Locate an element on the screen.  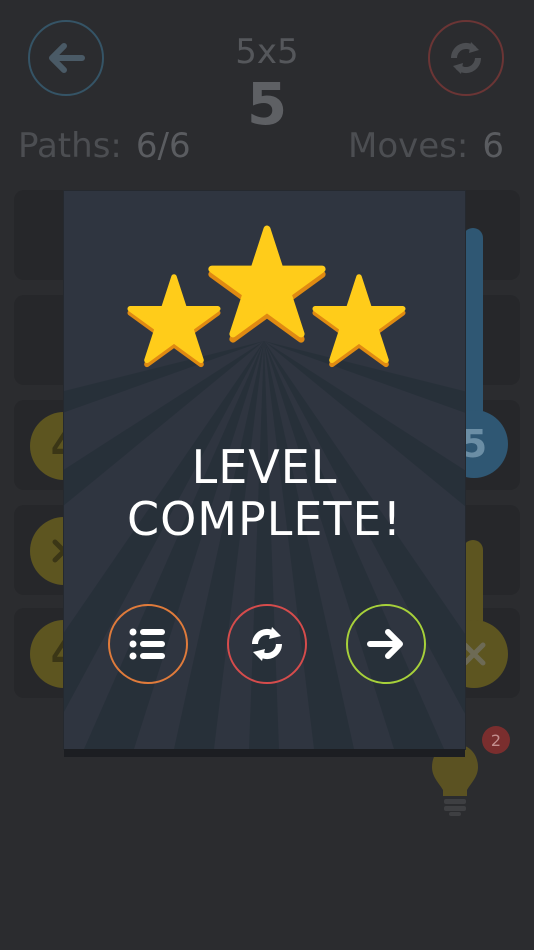
lightbulb-icon is located at coordinates (455, 778).